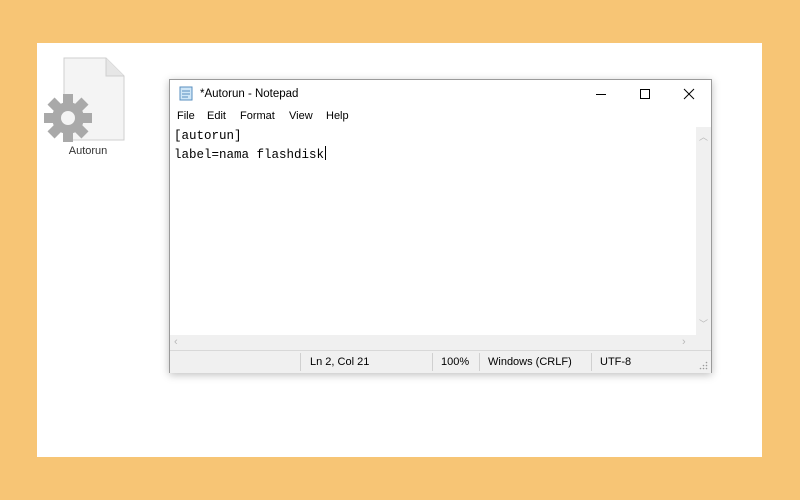  What do you see at coordinates (440, 361) in the screenshot?
I see `status-bar: Ln 2, Col 21 100% Windows (CRLF) UTF-8` at bounding box center [440, 361].